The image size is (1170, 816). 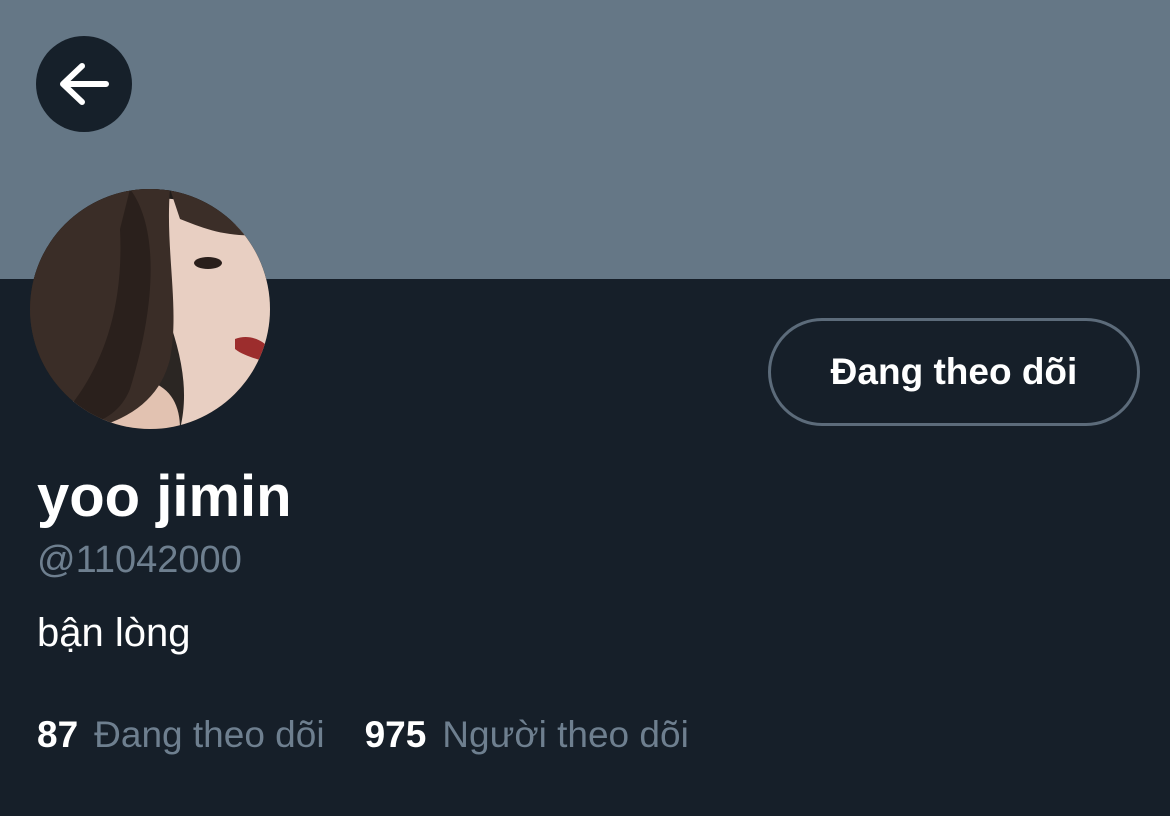 What do you see at coordinates (363, 735) in the screenshot?
I see `profile-stats: 87 Đang theo dõi 975 Người theo dõi` at bounding box center [363, 735].